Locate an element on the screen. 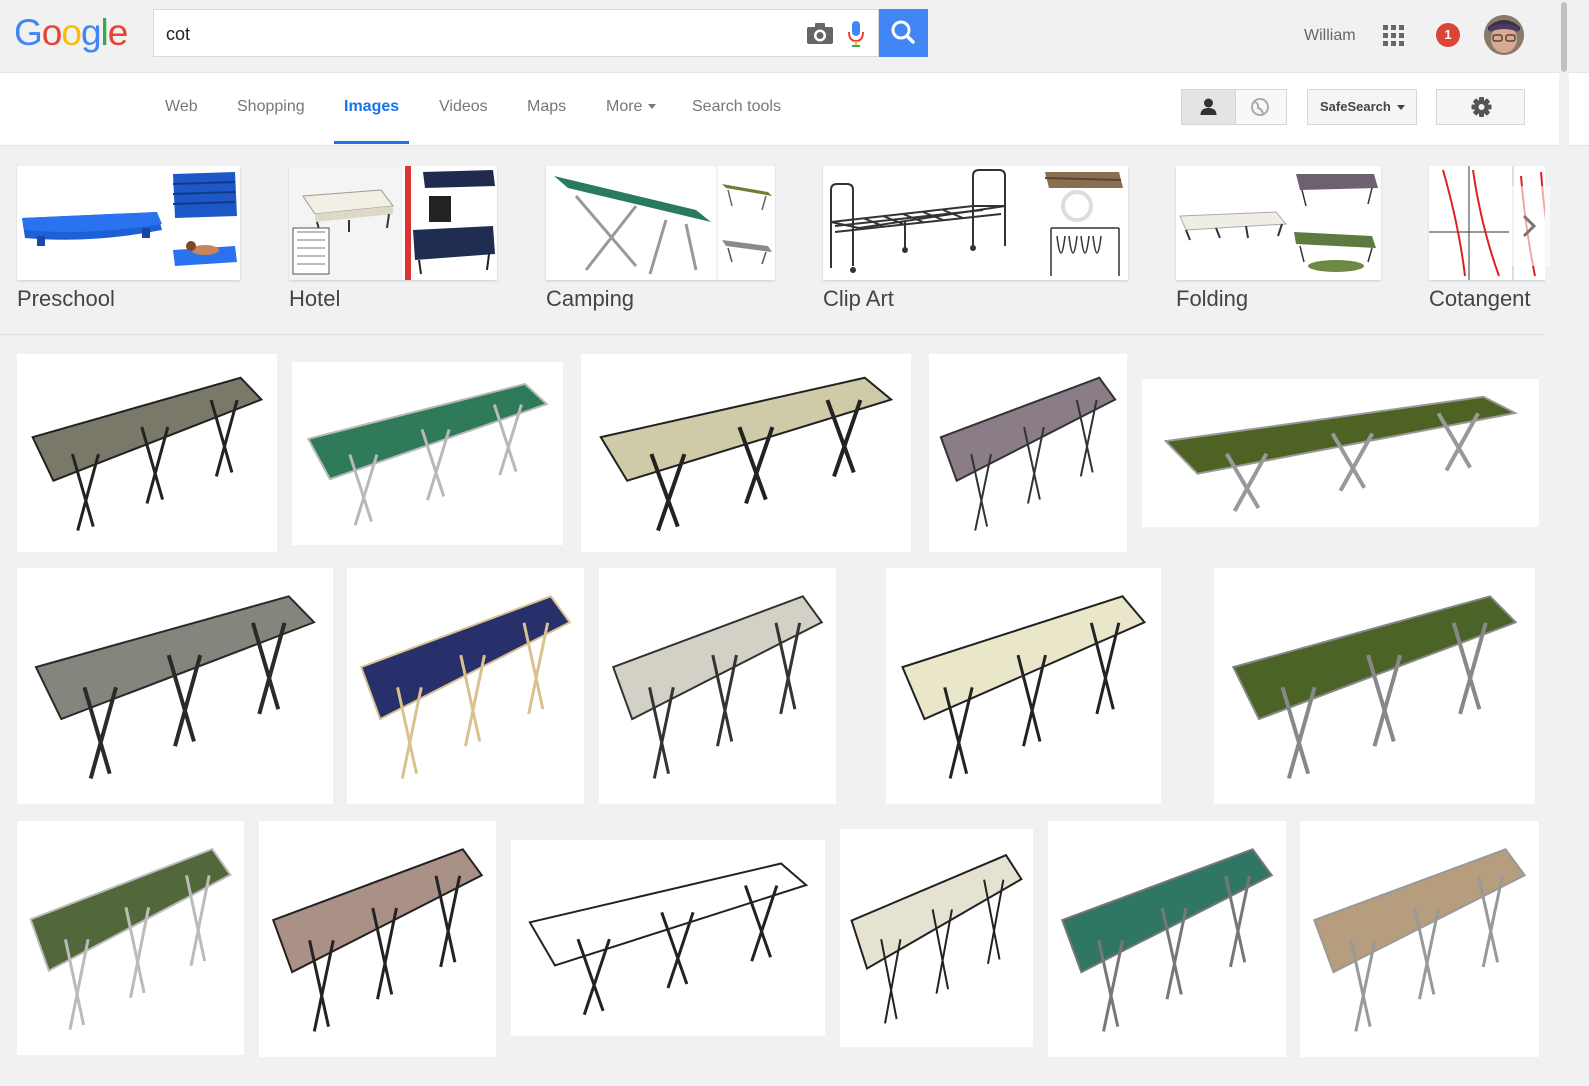 The width and height of the screenshot is (1589, 1086). person-icon is located at coordinates (1208, 106).